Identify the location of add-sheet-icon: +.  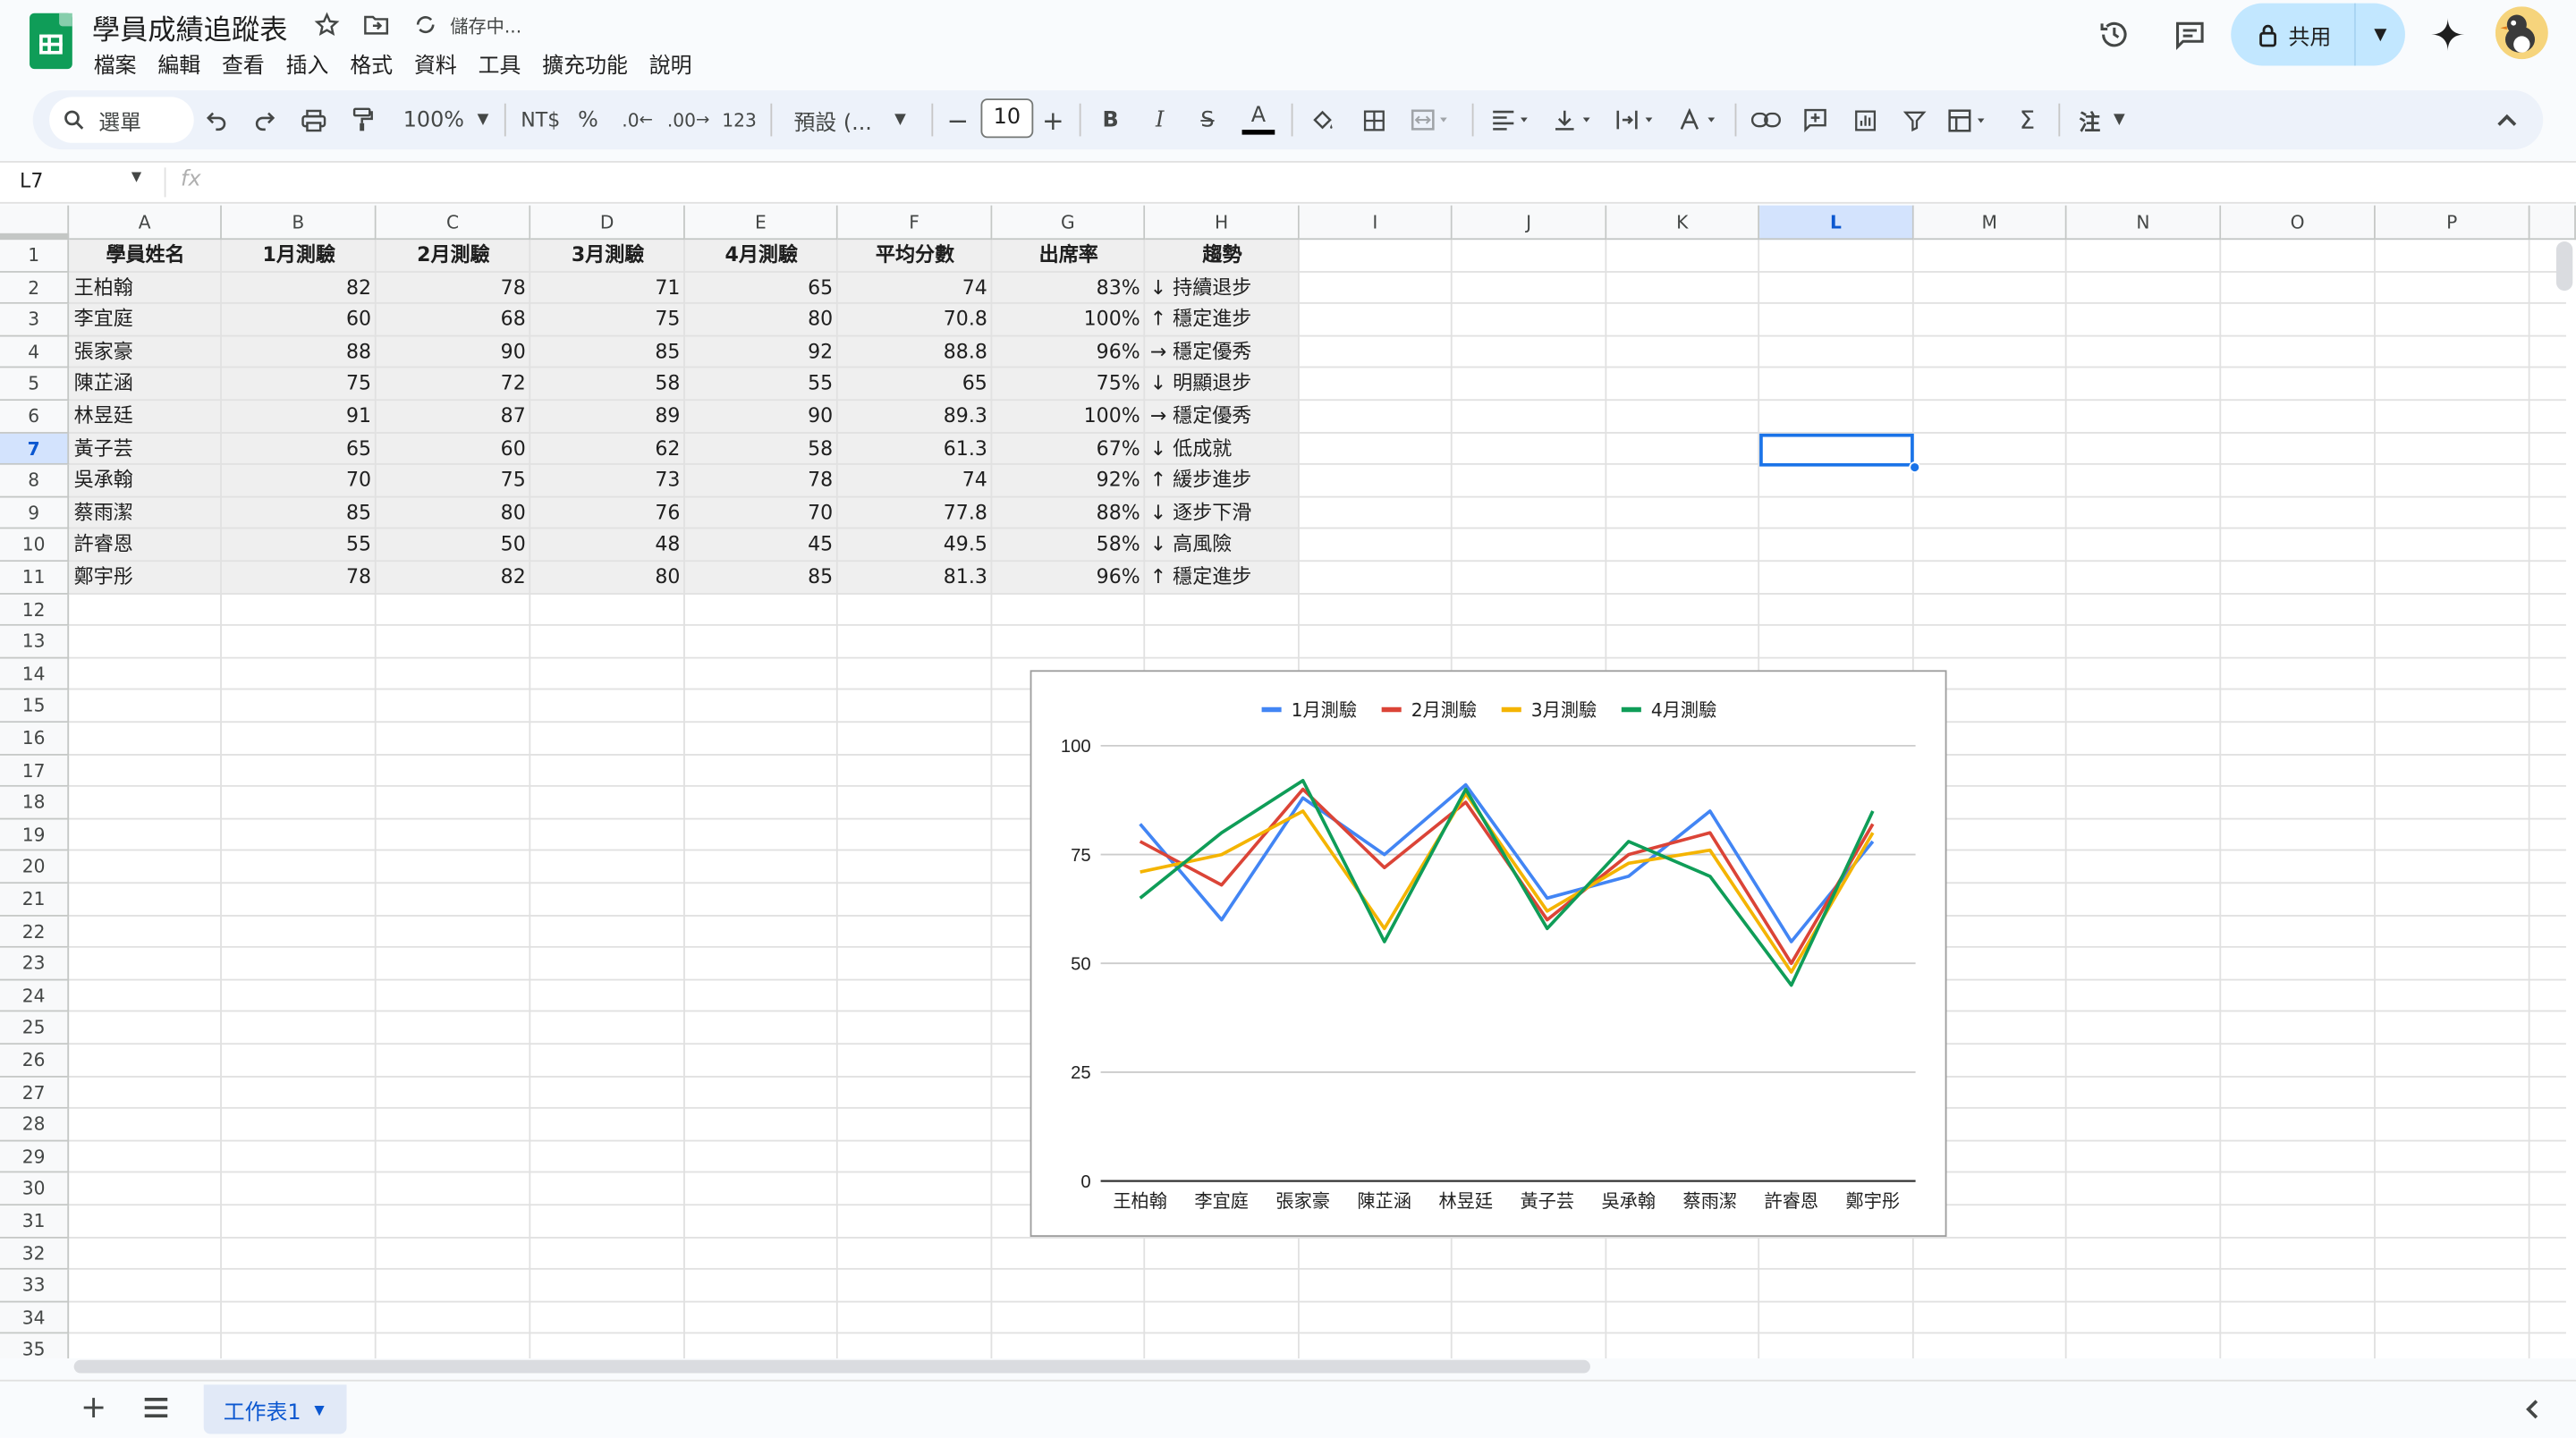
(93, 1407).